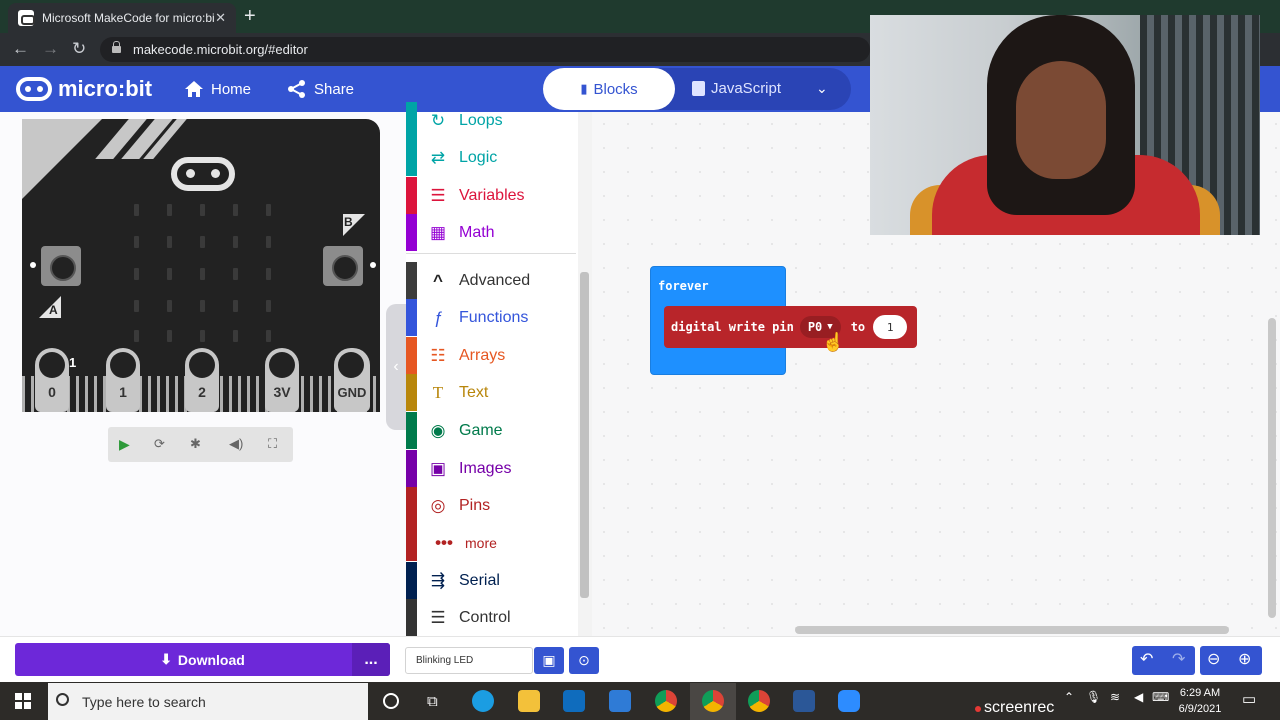 The height and width of the screenshot is (720, 1280). Describe the element at coordinates (849, 701) in the screenshot. I see `zoom-app-icon` at that location.